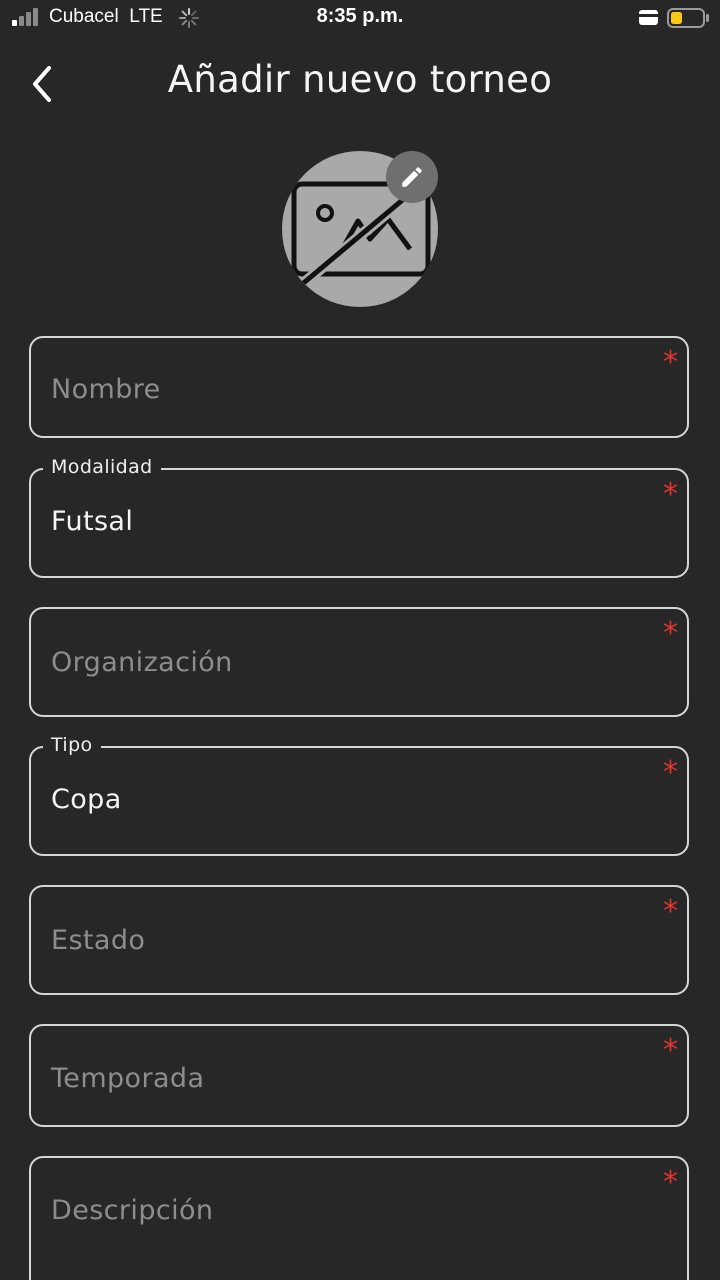 This screenshot has height=1280, width=720. What do you see at coordinates (648, 17) in the screenshot?
I see `wallet-card-icon` at bounding box center [648, 17].